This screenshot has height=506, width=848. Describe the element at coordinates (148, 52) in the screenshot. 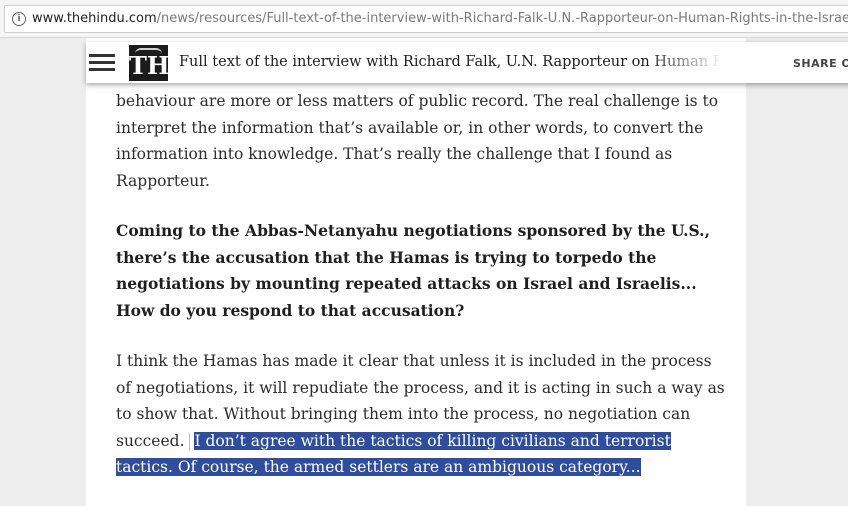

I see `logo-crest-icon` at that location.